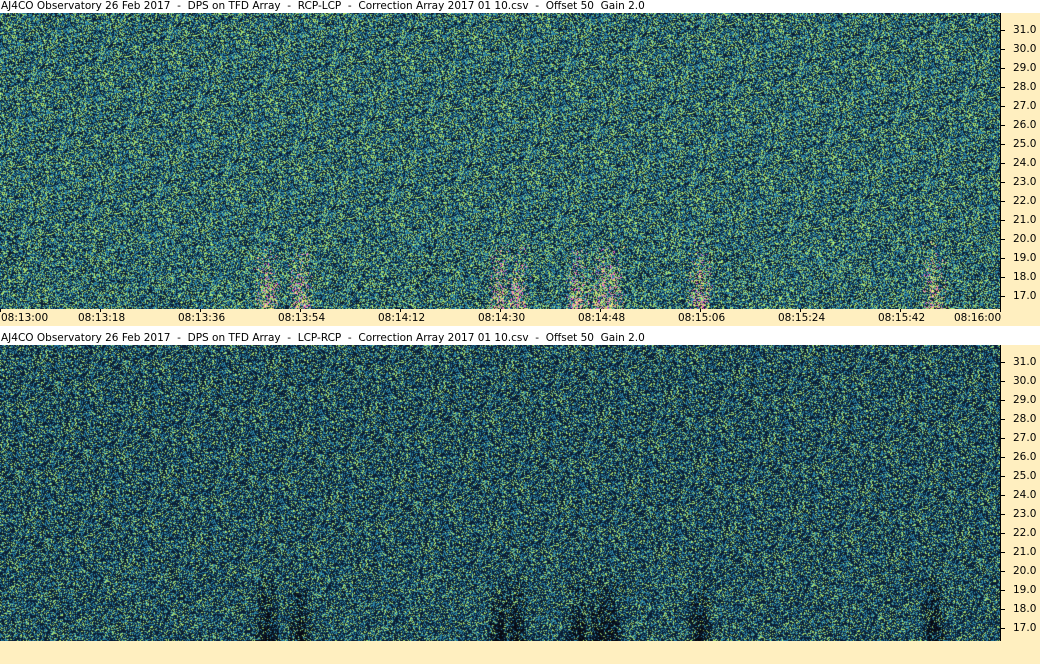 This screenshot has width=1040, height=664. What do you see at coordinates (802, 318) in the screenshot?
I see `time-tick-label: 08:15:24` at bounding box center [802, 318].